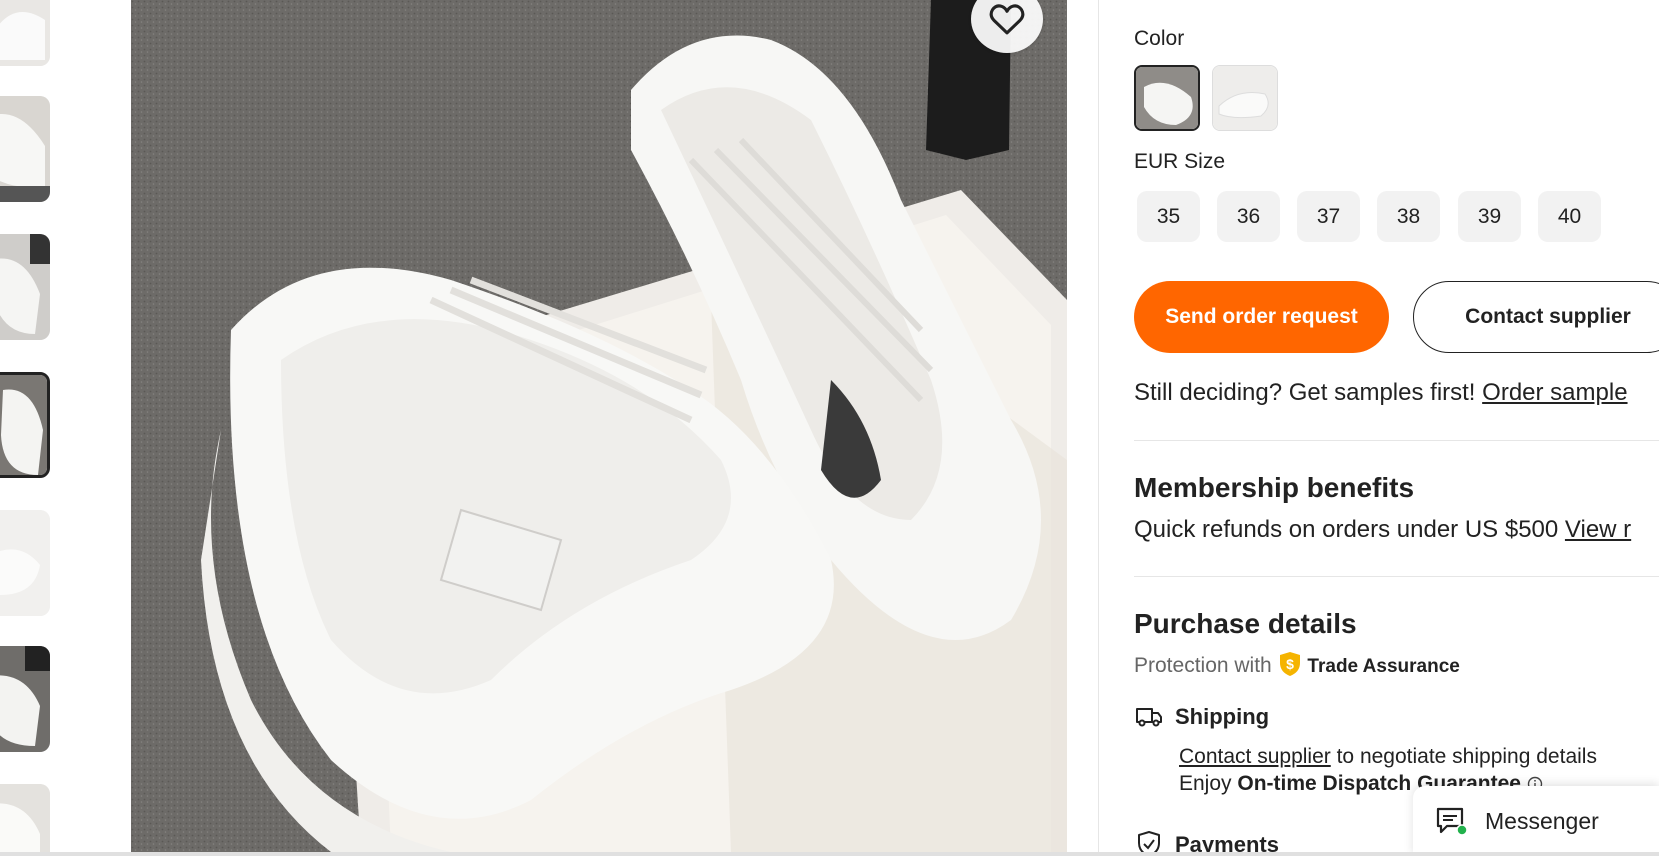 The height and width of the screenshot is (856, 1659). What do you see at coordinates (1255, 756) in the screenshot?
I see `shipping-contact-supplier-link: Contact supplier` at bounding box center [1255, 756].